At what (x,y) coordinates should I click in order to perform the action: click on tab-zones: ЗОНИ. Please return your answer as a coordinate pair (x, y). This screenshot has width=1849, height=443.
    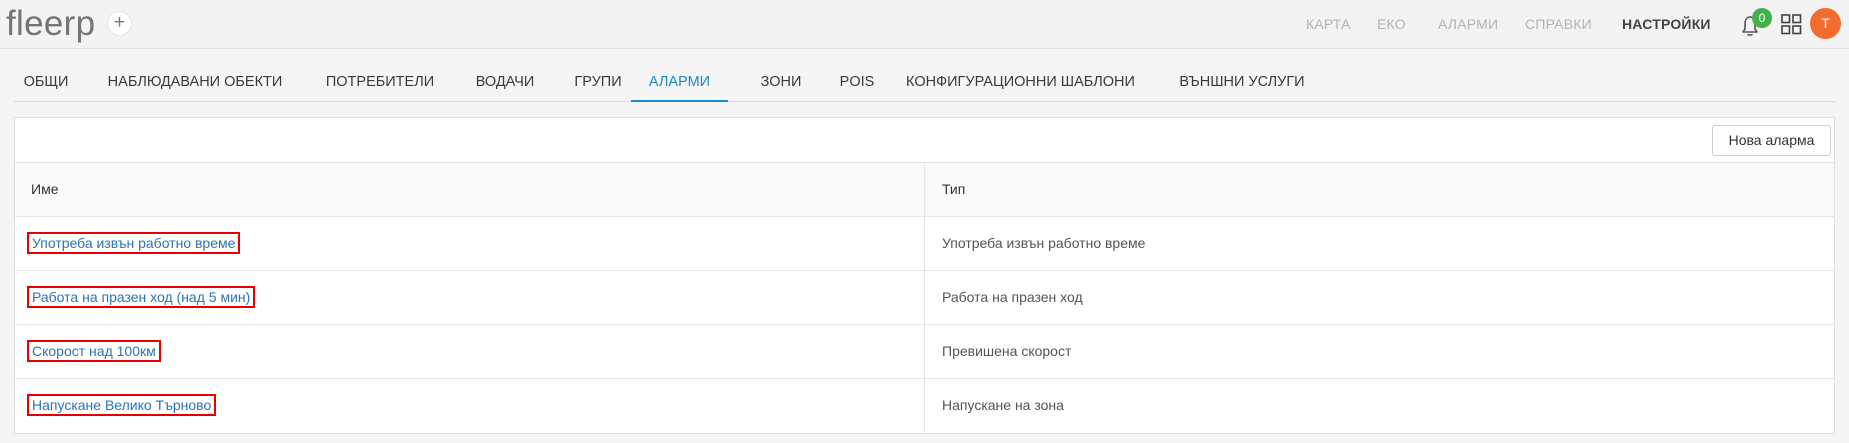
    Looking at the image, I should click on (781, 81).